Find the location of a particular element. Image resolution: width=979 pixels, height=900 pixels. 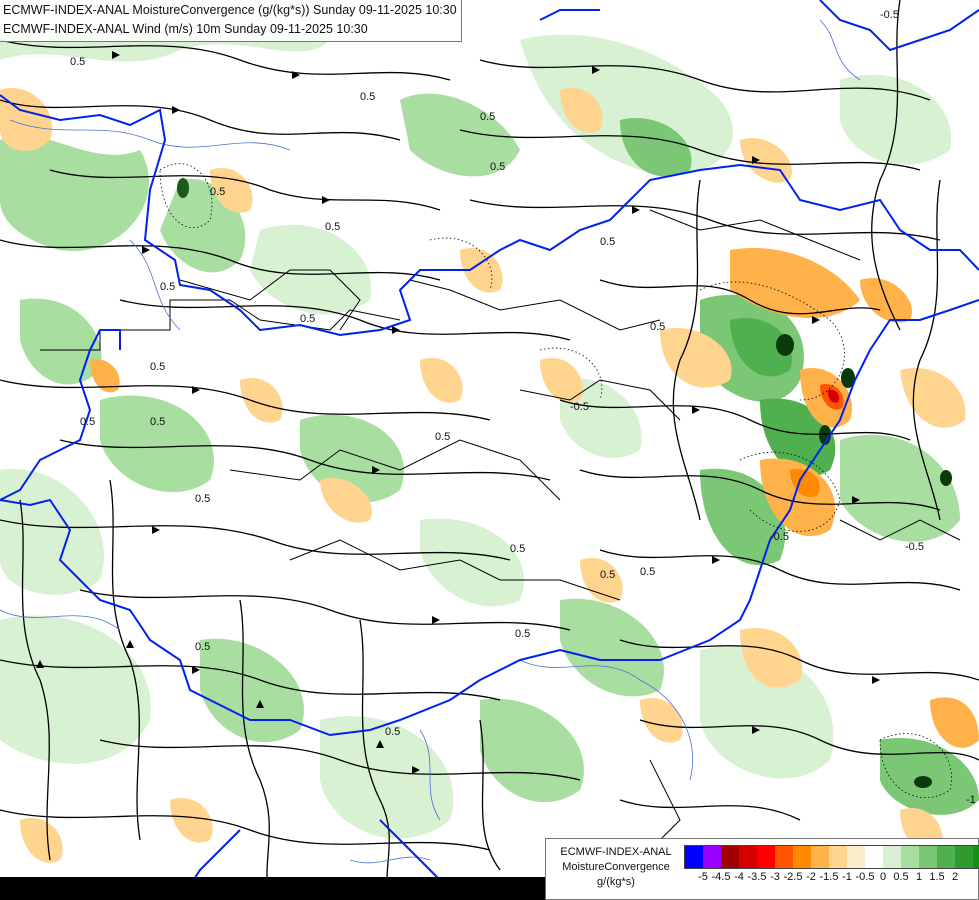

legend-tick-label: -3 is located at coordinates (775, 877).